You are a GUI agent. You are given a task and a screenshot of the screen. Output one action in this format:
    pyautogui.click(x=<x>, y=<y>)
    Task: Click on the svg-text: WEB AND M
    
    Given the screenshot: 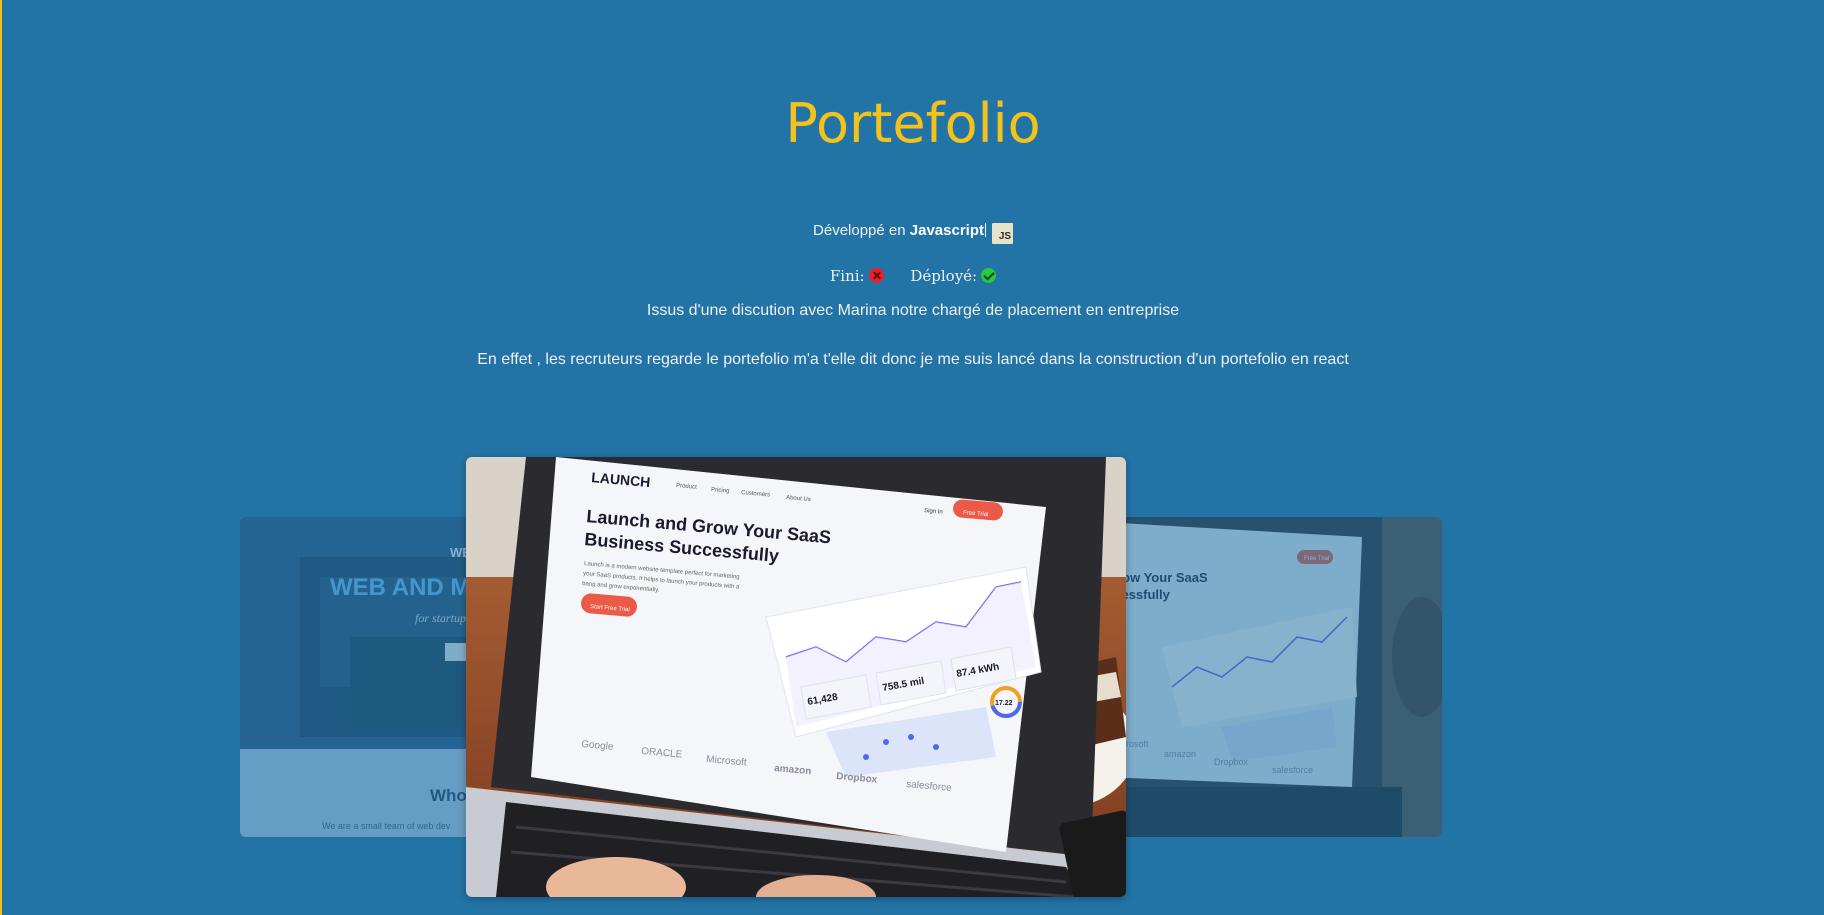 What is the action you would take?
    pyautogui.click(x=400, y=587)
    